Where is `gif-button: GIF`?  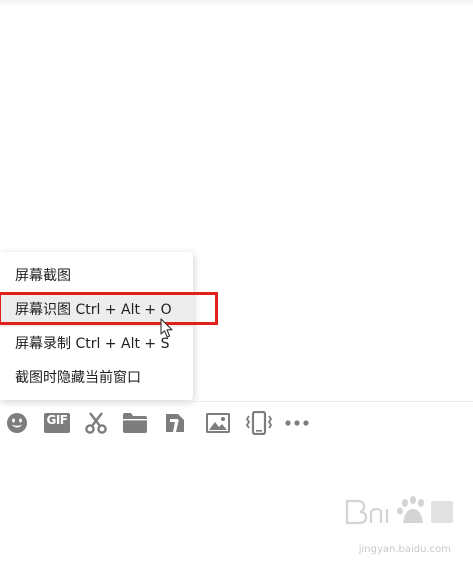
gif-button: GIF is located at coordinates (57, 423).